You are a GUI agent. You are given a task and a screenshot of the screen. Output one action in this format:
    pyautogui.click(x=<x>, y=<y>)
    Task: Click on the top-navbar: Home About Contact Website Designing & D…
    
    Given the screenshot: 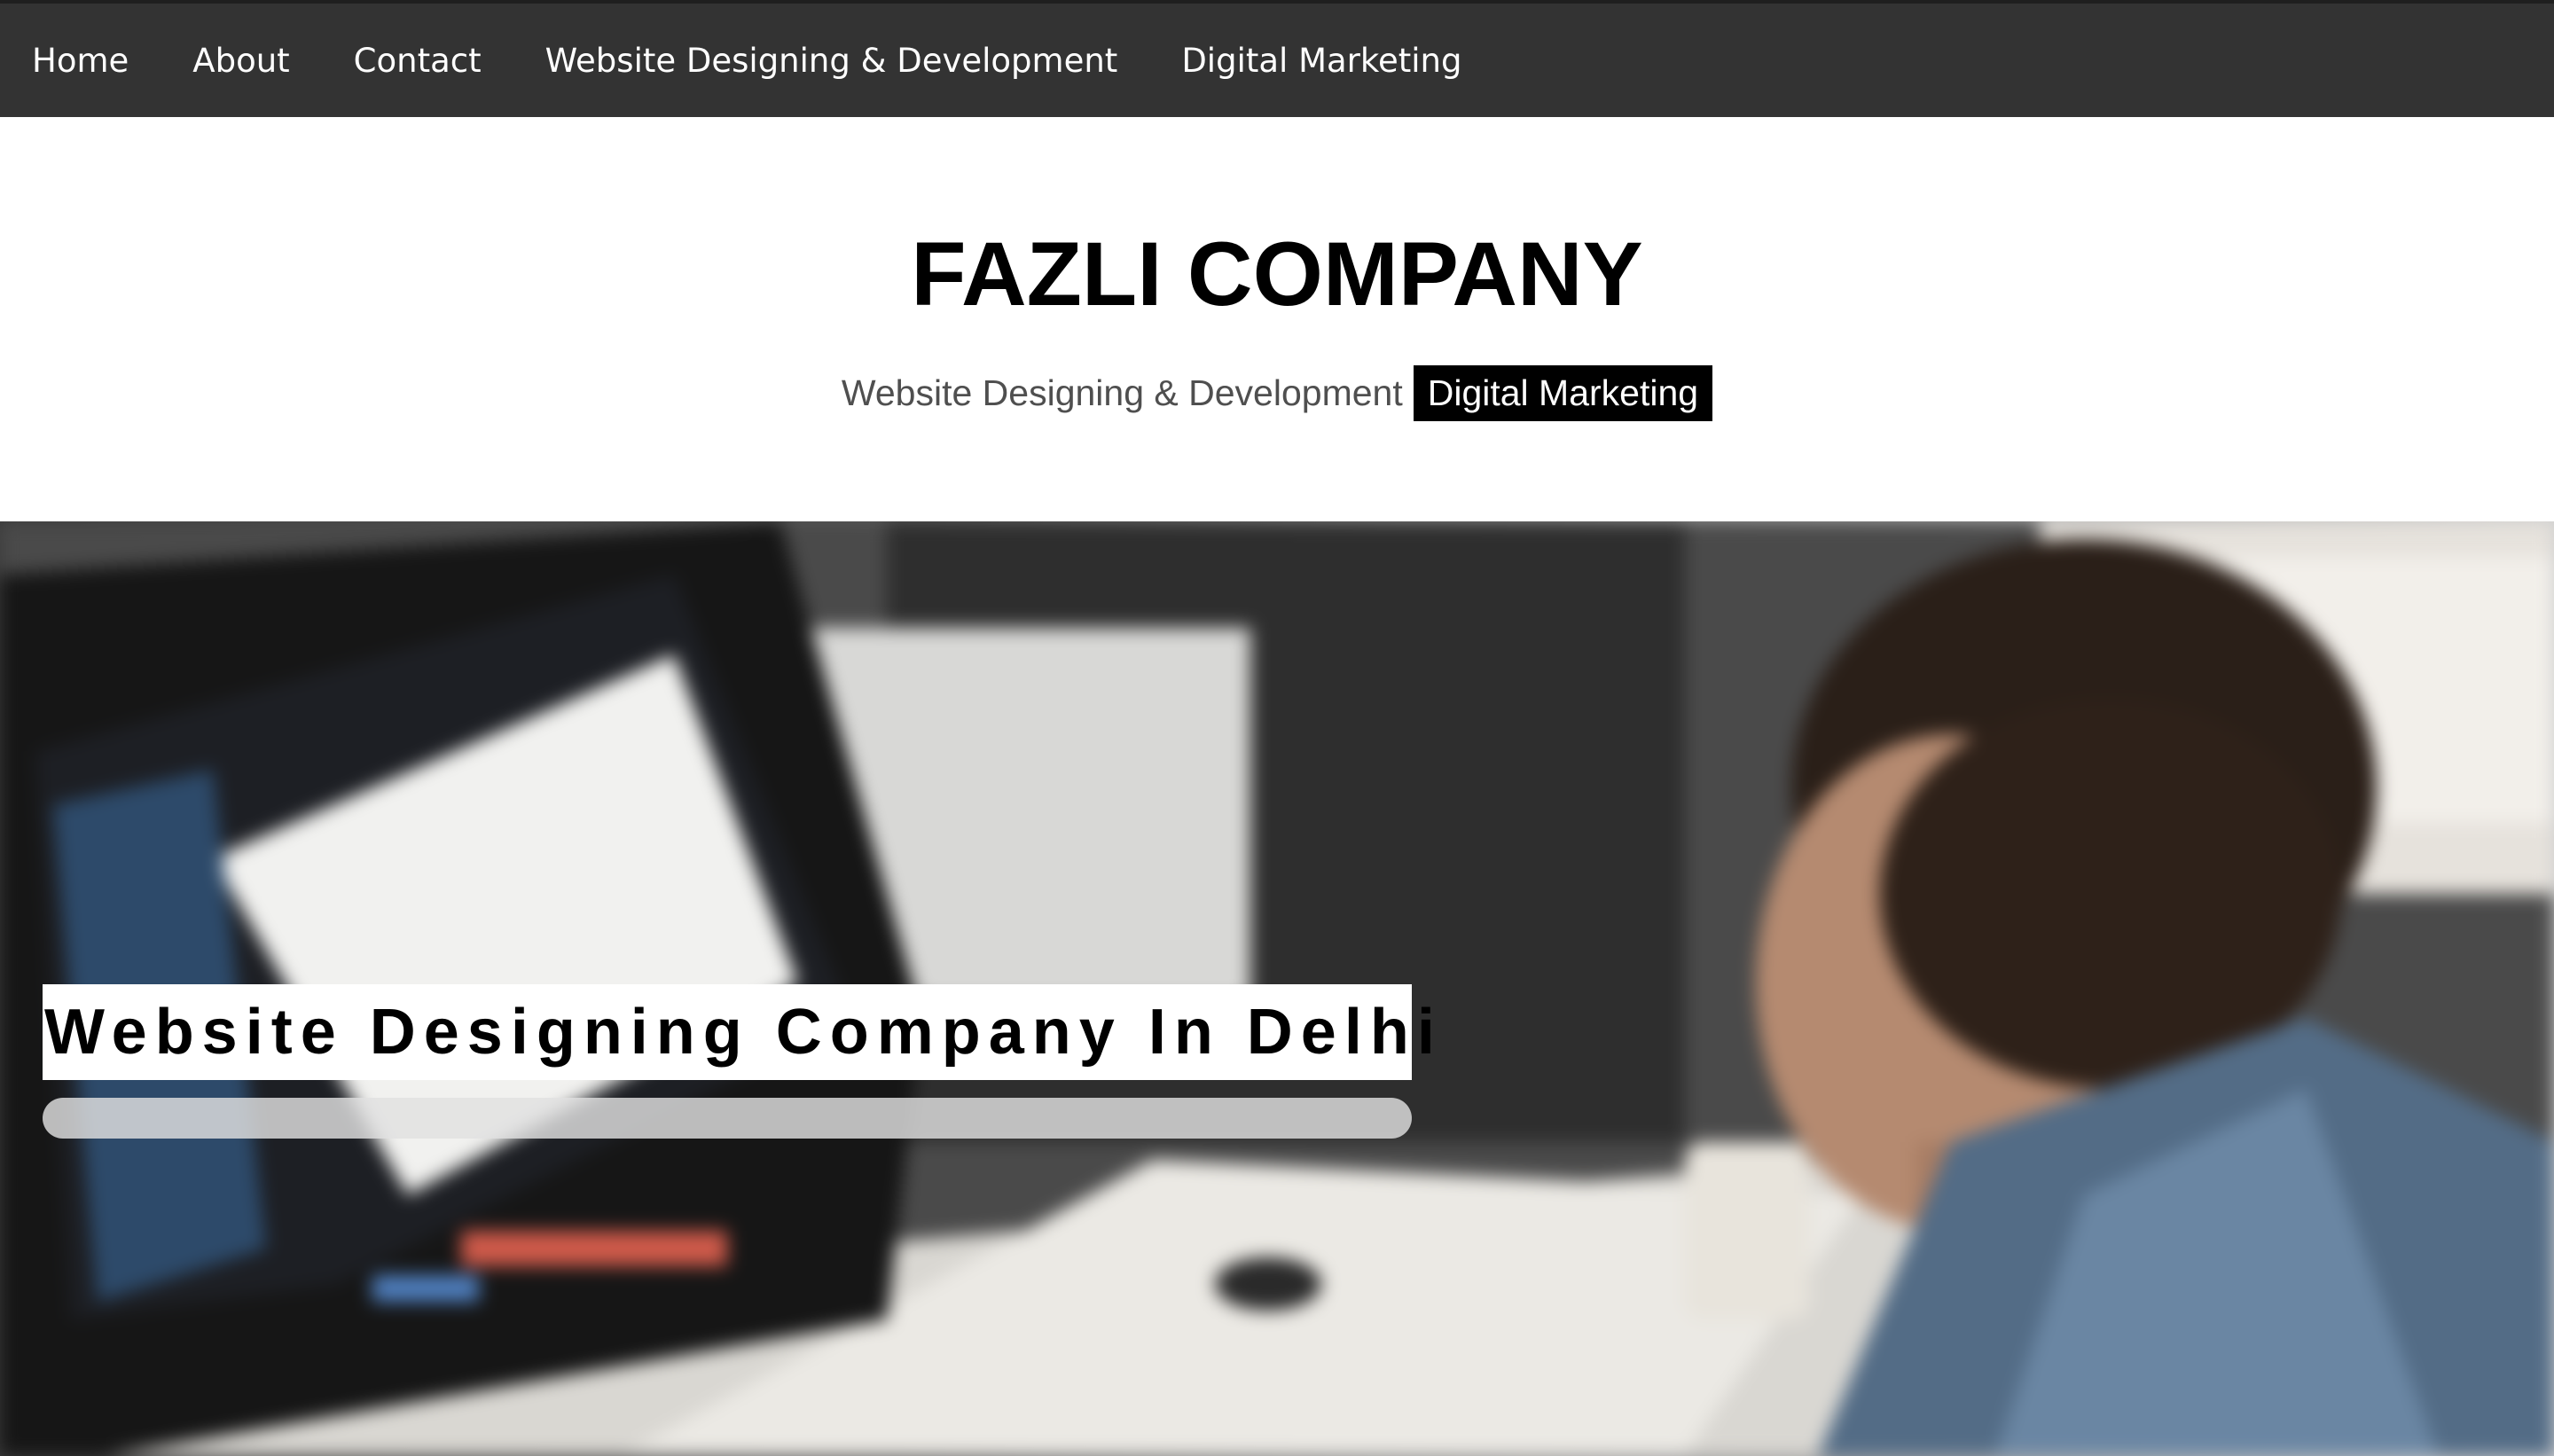 What is the action you would take?
    pyautogui.click(x=1277, y=58)
    